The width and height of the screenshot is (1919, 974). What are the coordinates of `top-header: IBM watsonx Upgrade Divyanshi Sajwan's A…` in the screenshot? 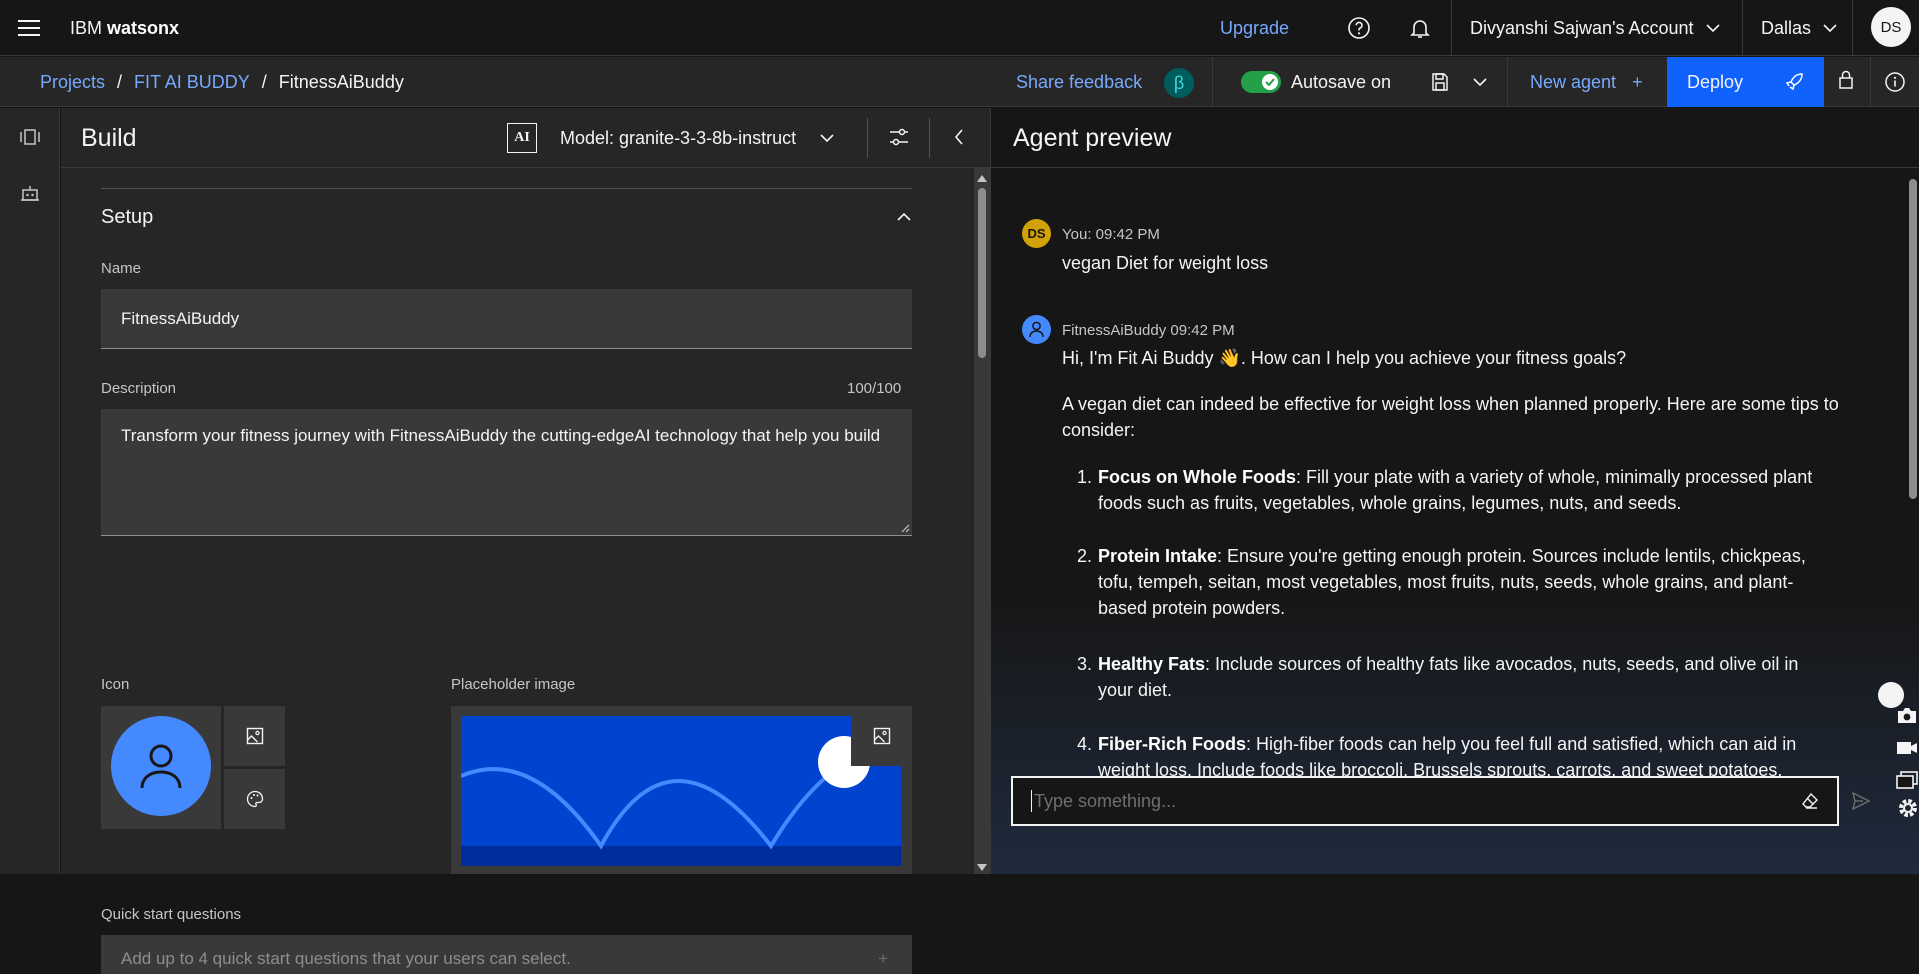 It's located at (959, 28).